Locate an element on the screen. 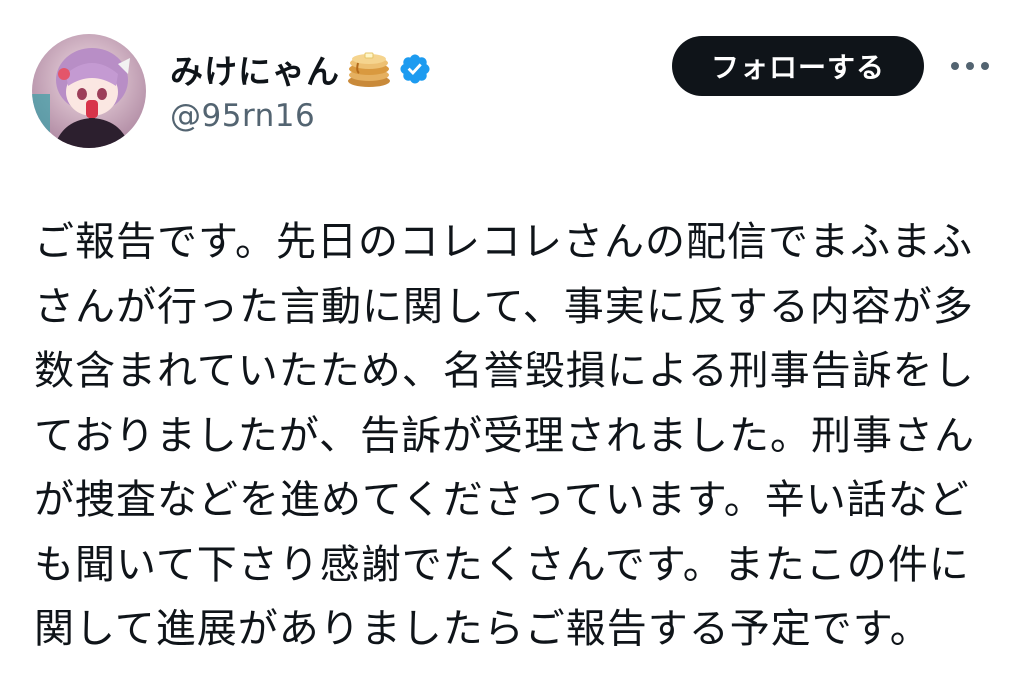 Image resolution: width=1024 pixels, height=686 pixels. tweet-text-line: も聞いて下さり感謝でたくさんです。またこの件に is located at coordinates (502, 564).